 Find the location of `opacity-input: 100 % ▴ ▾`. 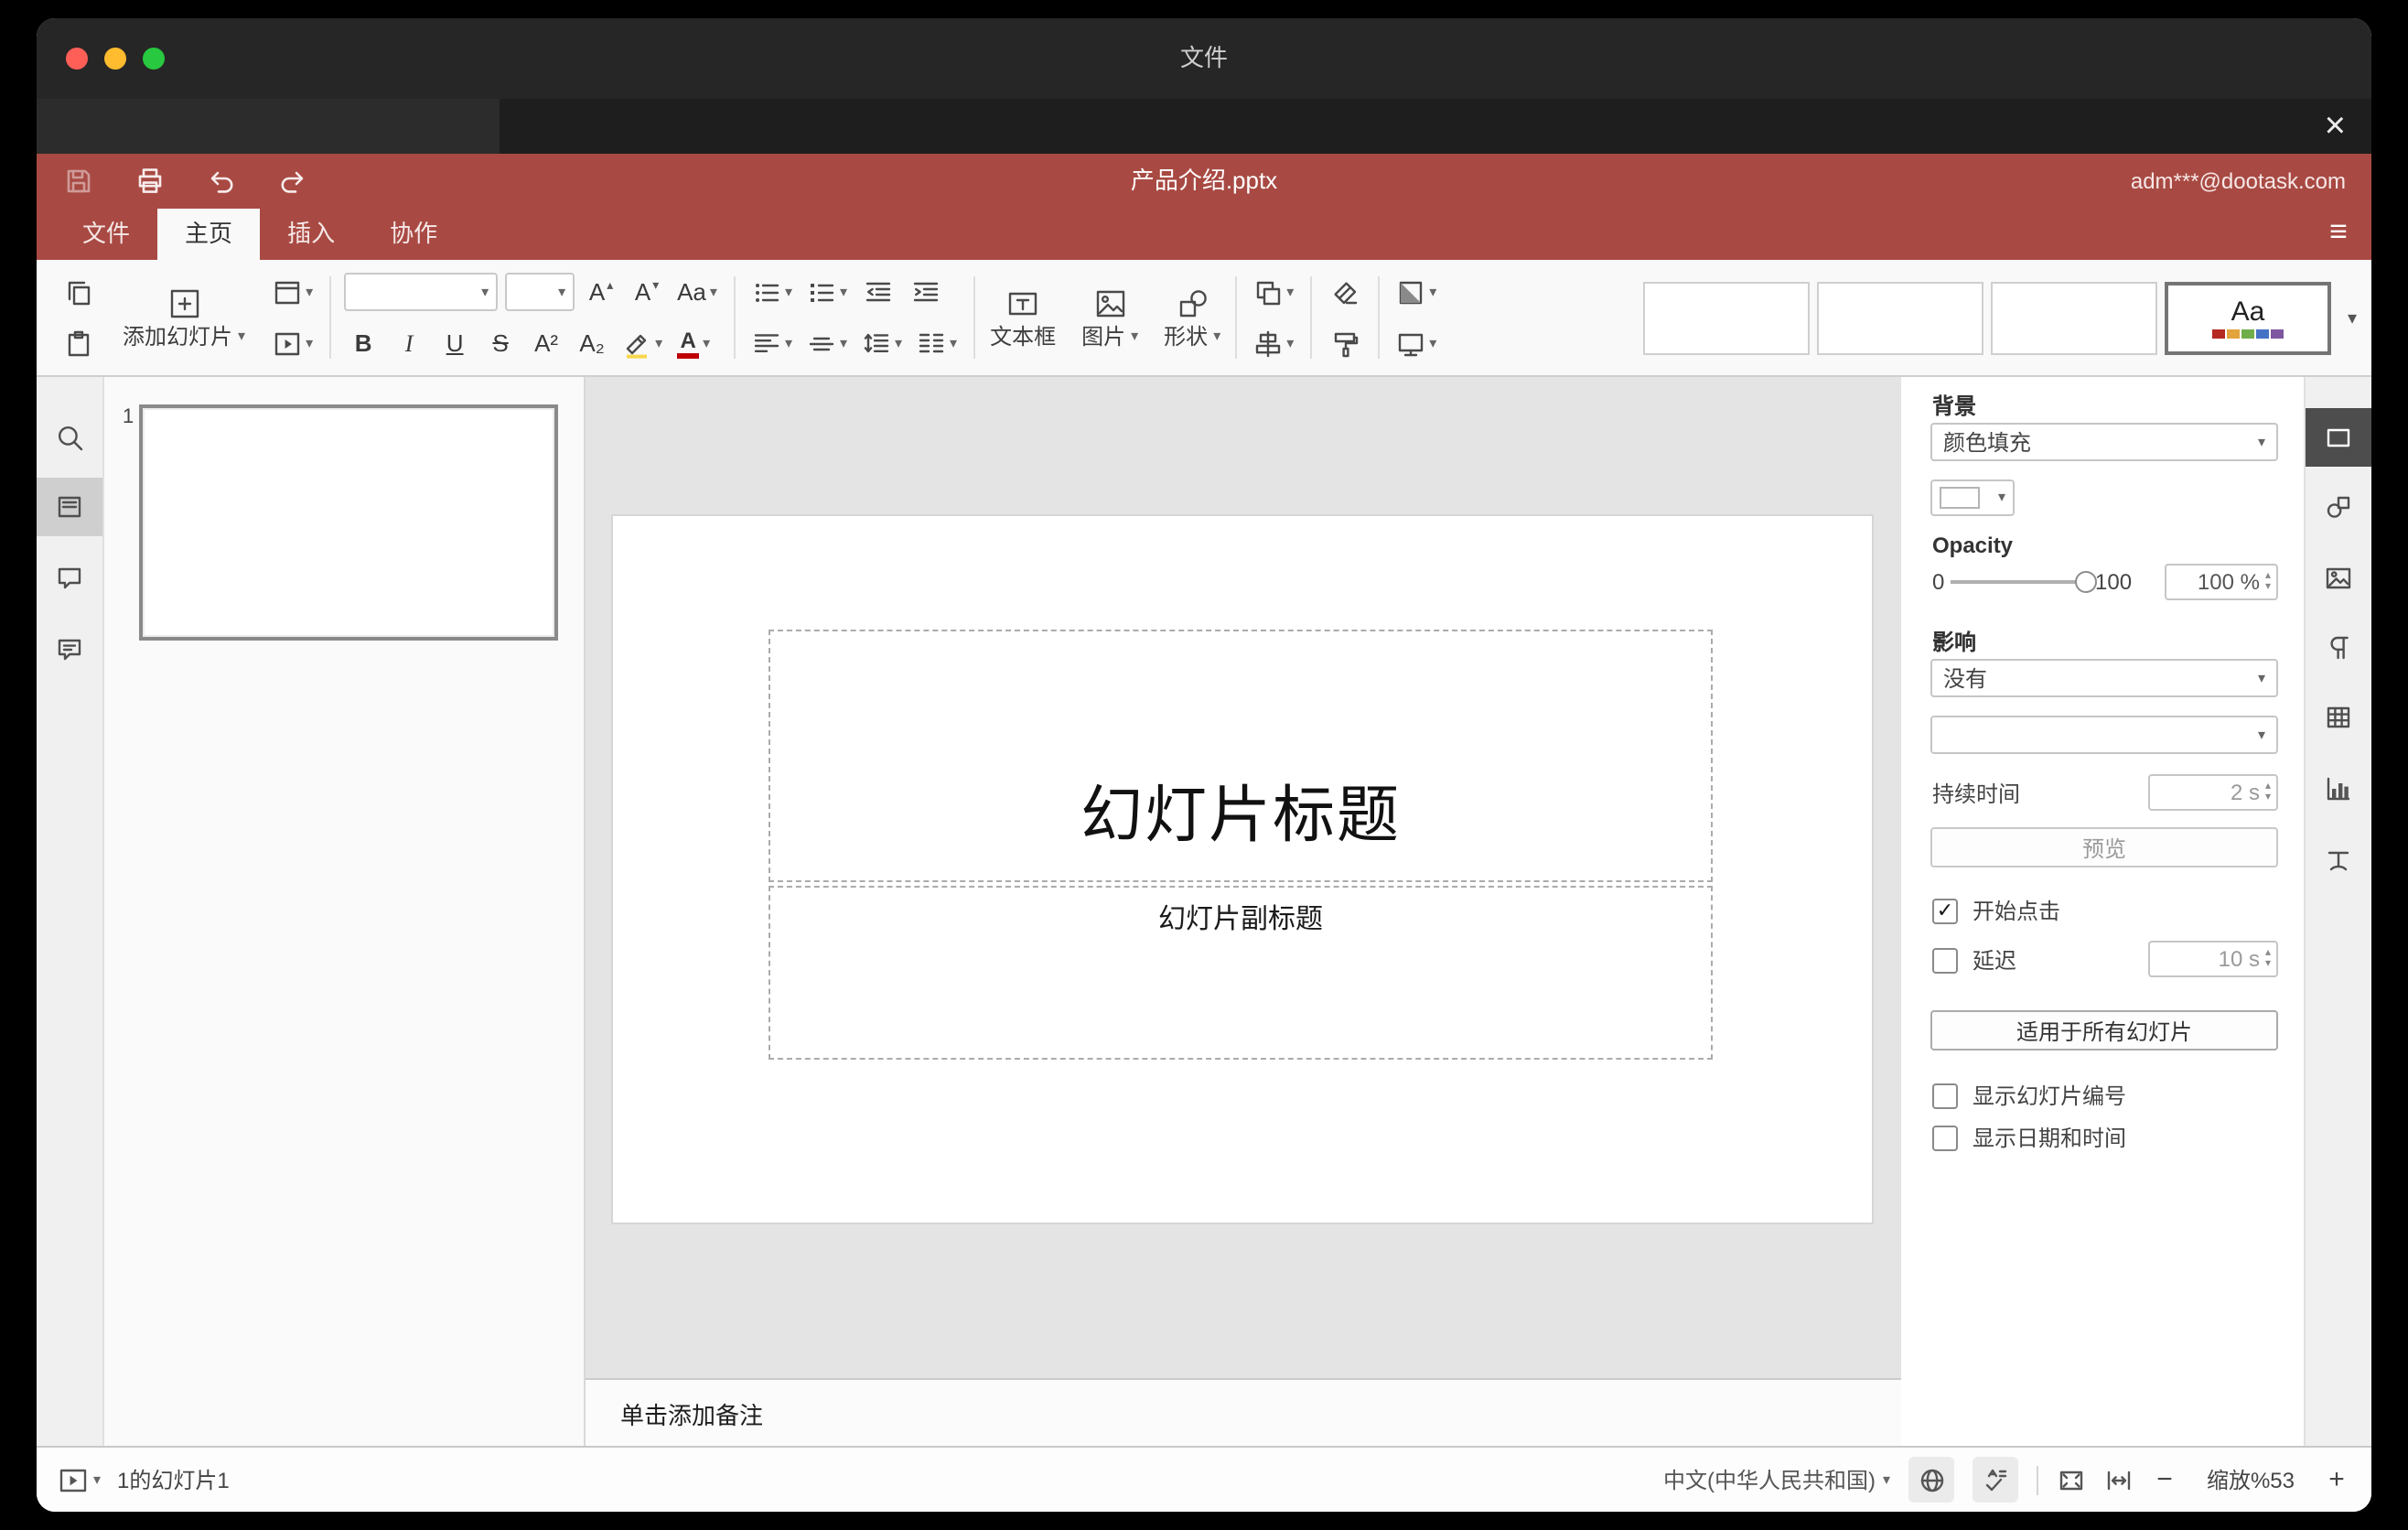

opacity-input: 100 % ▴ ▾ is located at coordinates (2221, 582).